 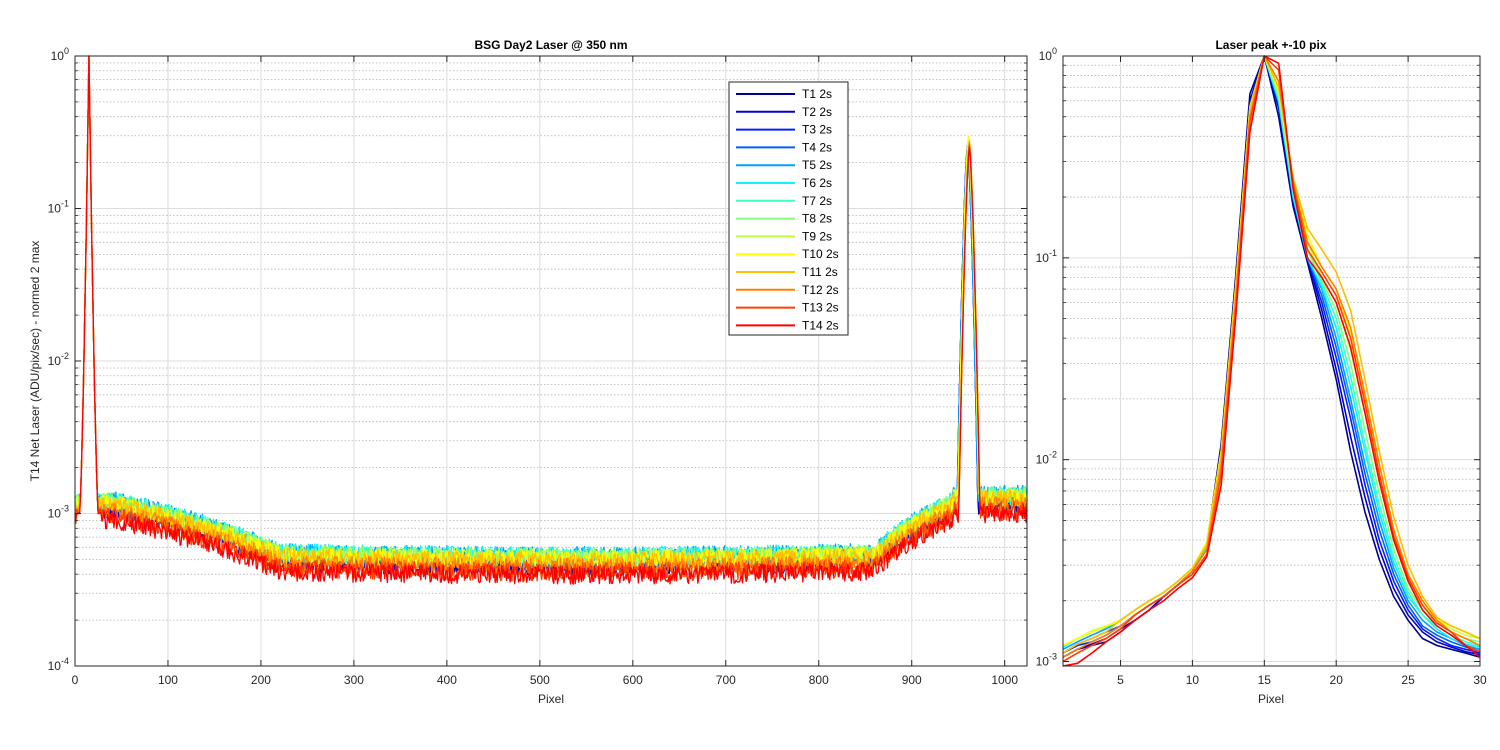 I want to click on legend-entry: T5 2s, so click(x=817, y=165).